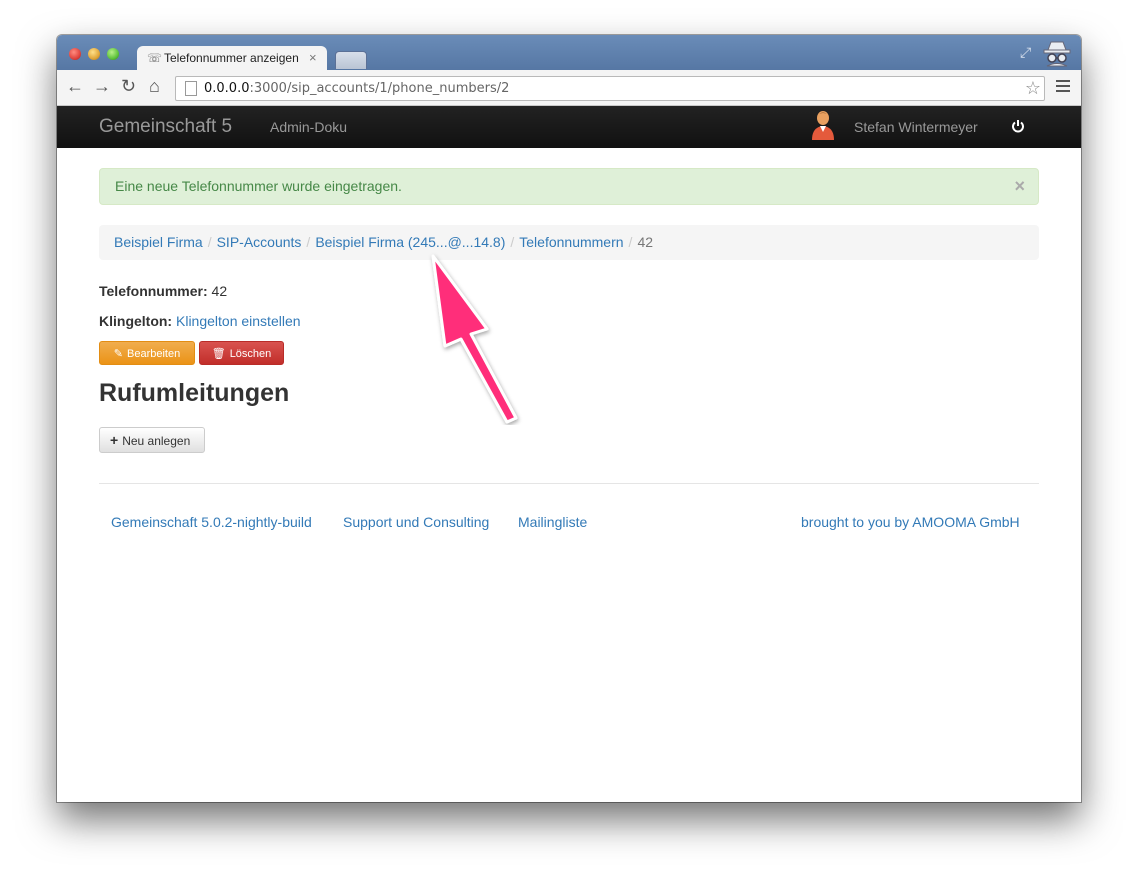 The width and height of the screenshot is (1138, 882). Describe the element at coordinates (218, 354) in the screenshot. I see `trash-icon: 🗑` at that location.